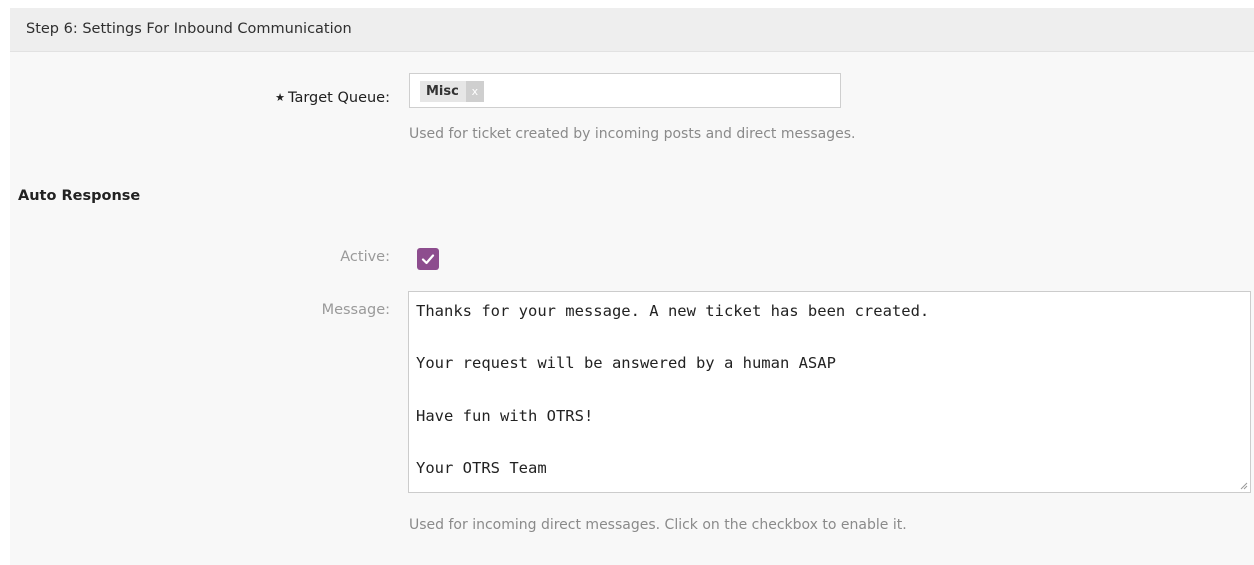  I want to click on checkmark-icon, so click(428, 259).